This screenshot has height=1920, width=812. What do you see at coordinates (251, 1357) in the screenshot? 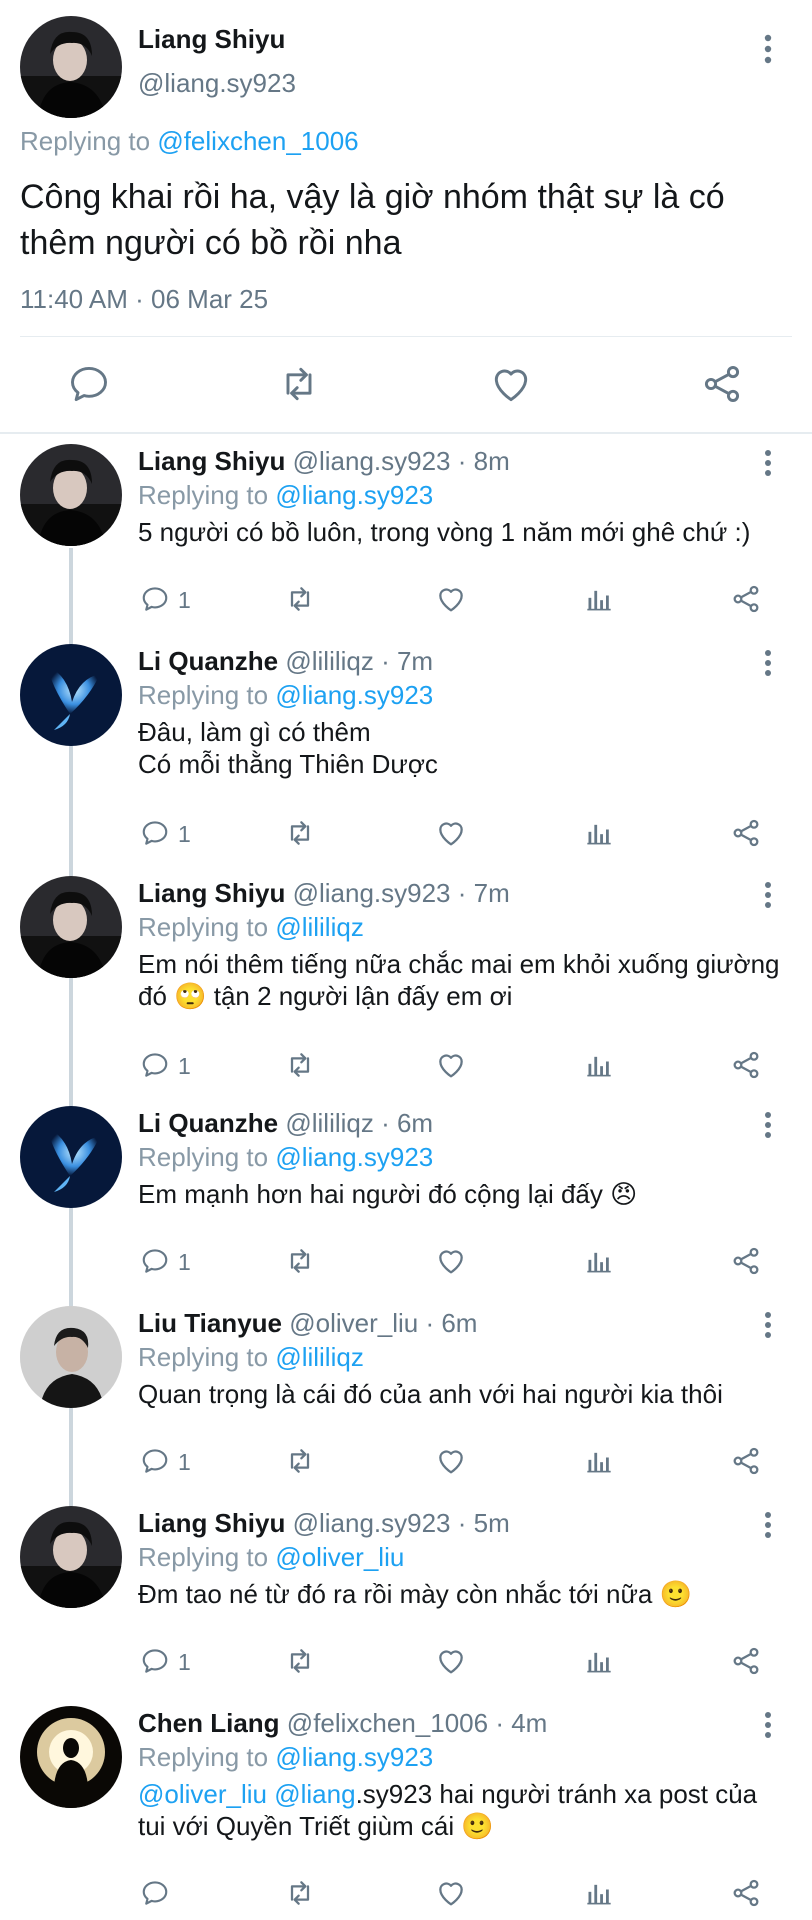
I see `replying-to: Replying to @lililiqz` at bounding box center [251, 1357].